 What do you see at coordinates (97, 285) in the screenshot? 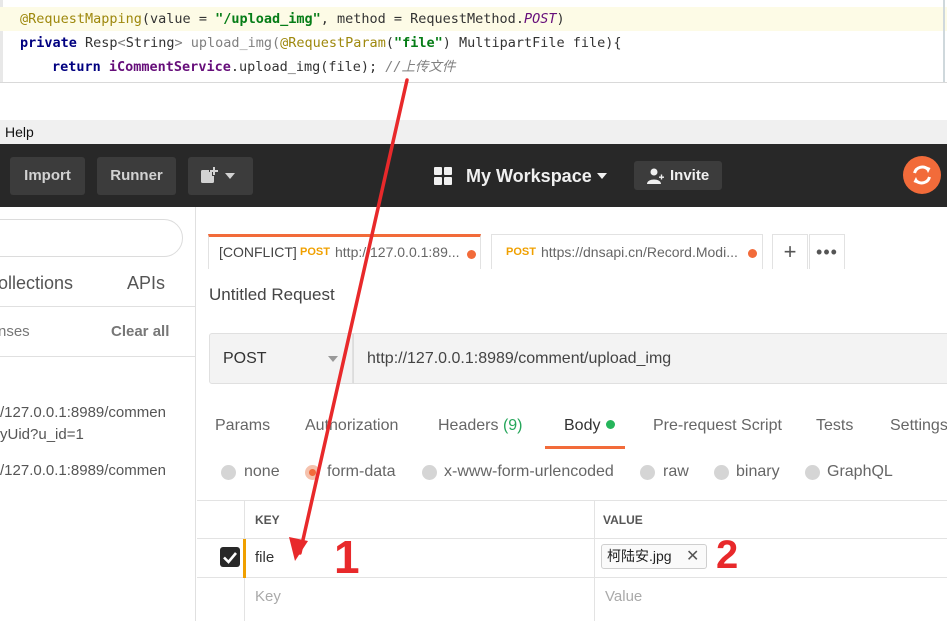
I see `sidebar-tabs: ollections APIs` at bounding box center [97, 285].